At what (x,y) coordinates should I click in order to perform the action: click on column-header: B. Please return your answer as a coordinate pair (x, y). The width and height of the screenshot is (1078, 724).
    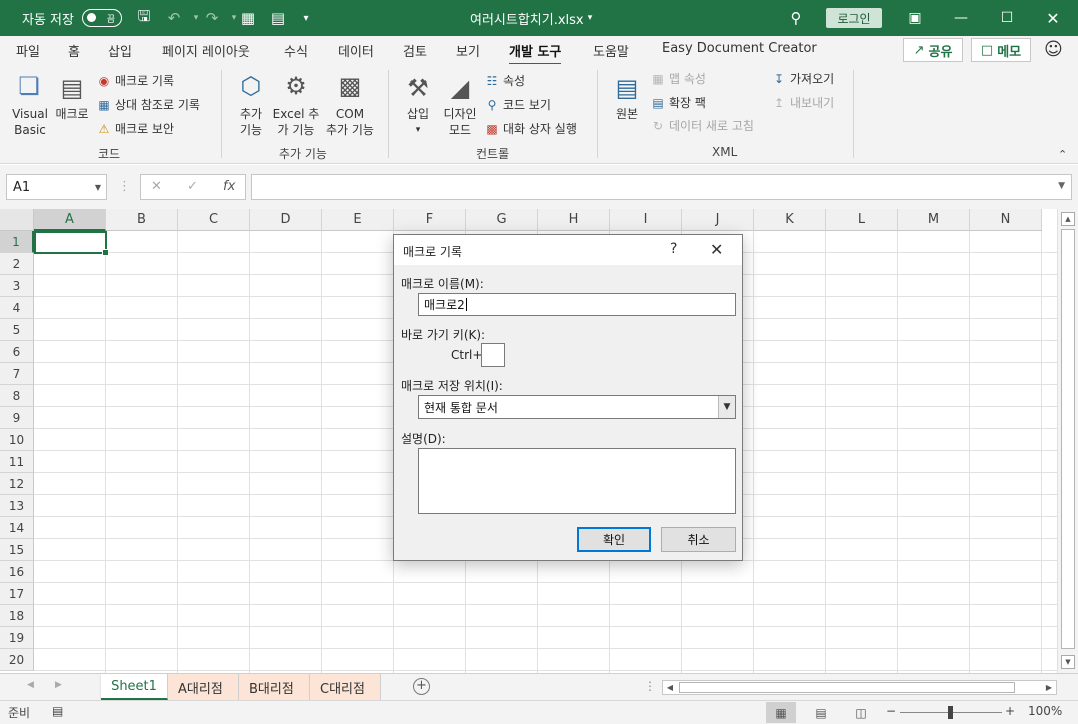
    Looking at the image, I should click on (142, 220).